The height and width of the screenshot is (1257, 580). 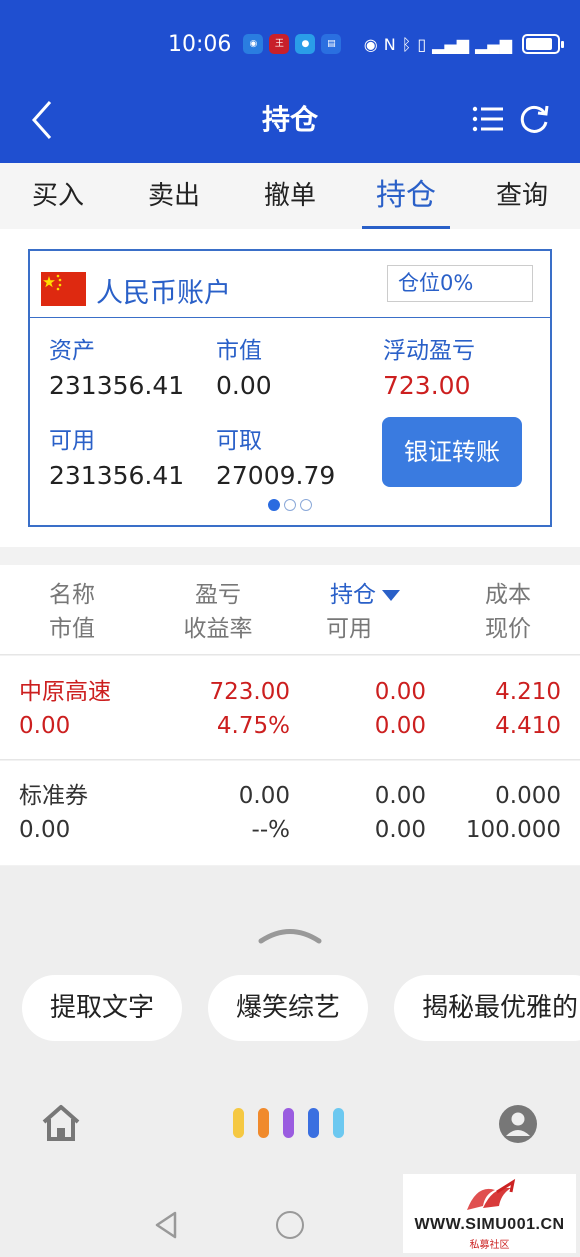 I want to click on home-icon, so click(x=61, y=1123).